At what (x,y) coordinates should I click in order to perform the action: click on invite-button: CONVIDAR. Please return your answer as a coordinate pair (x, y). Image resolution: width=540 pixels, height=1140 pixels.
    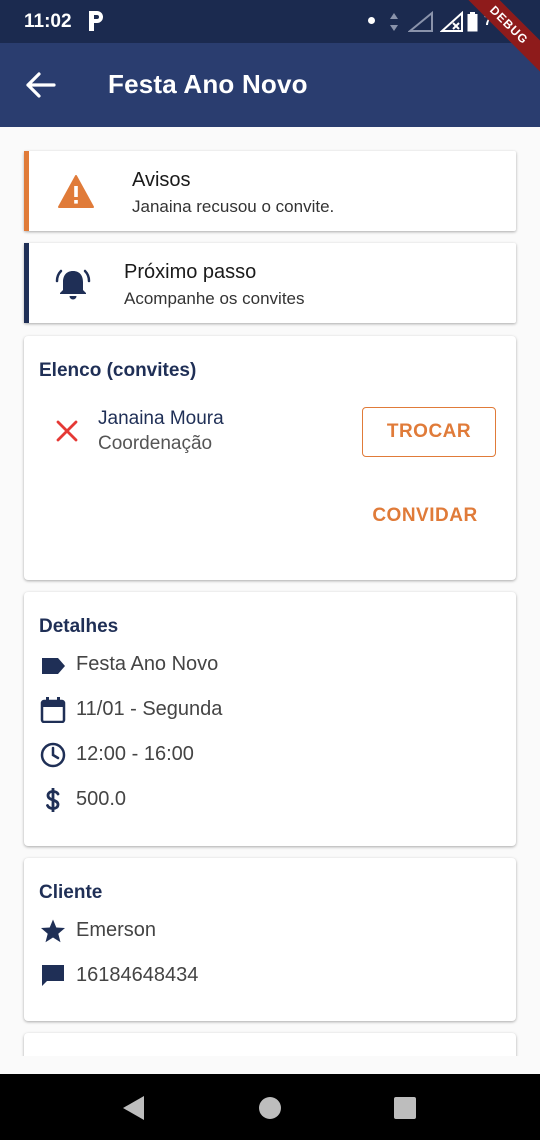
    Looking at the image, I should click on (425, 516).